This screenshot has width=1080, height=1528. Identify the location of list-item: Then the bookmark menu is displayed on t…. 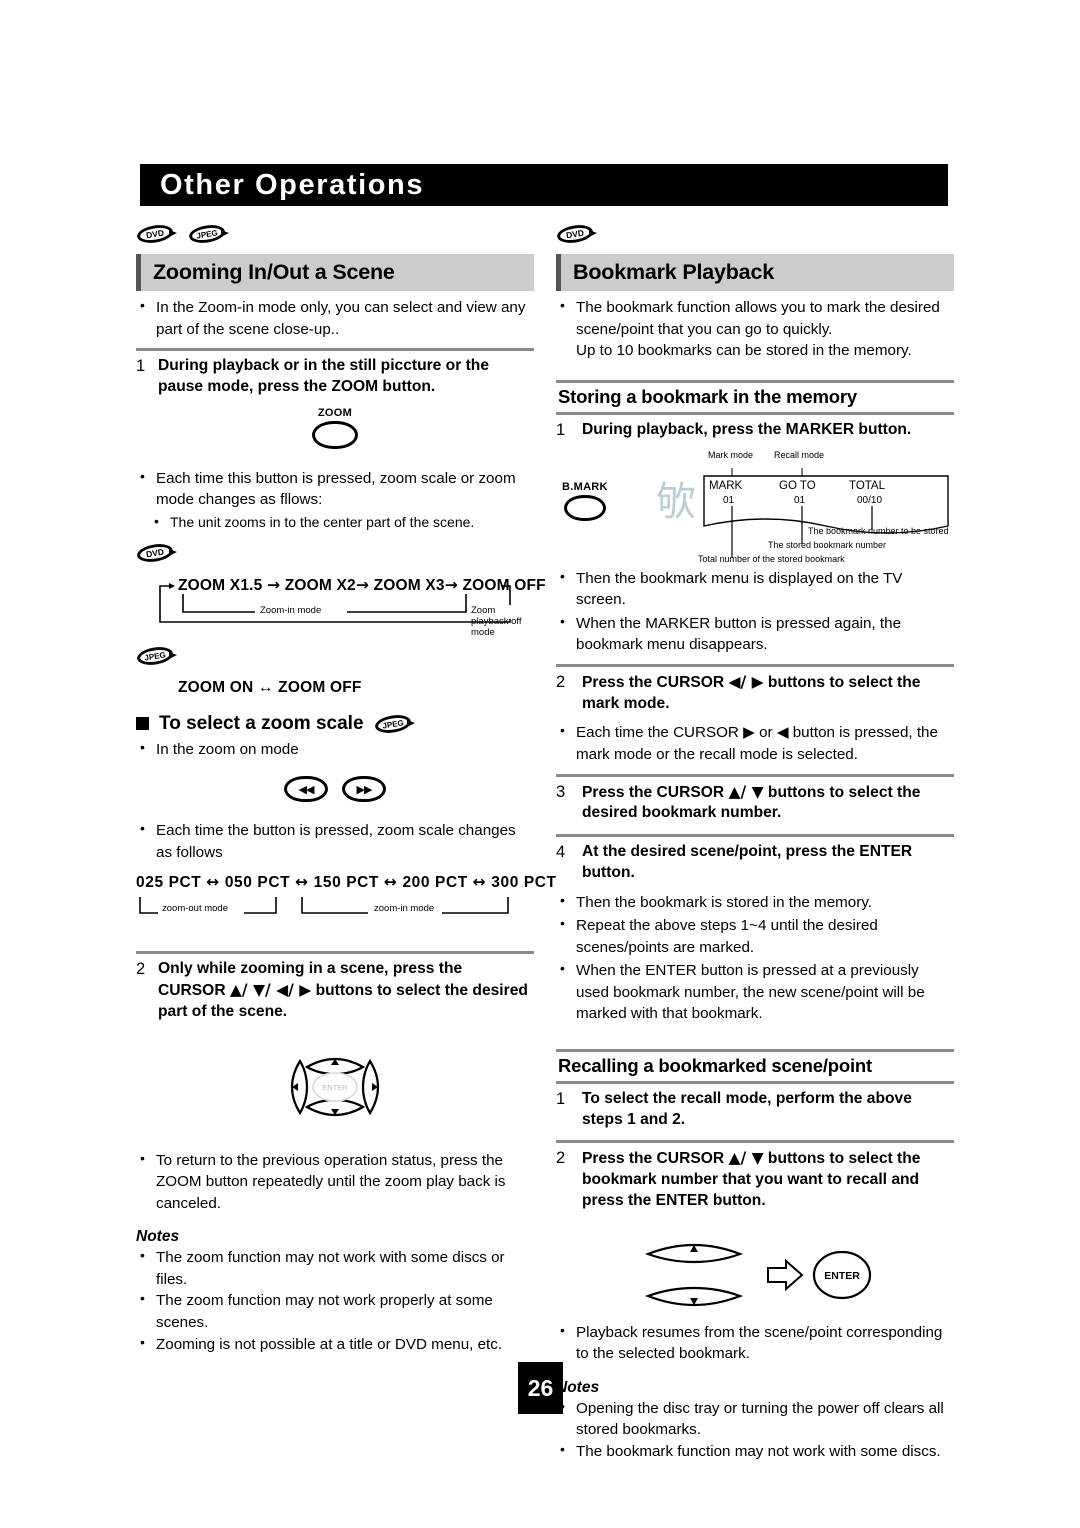
(755, 589).